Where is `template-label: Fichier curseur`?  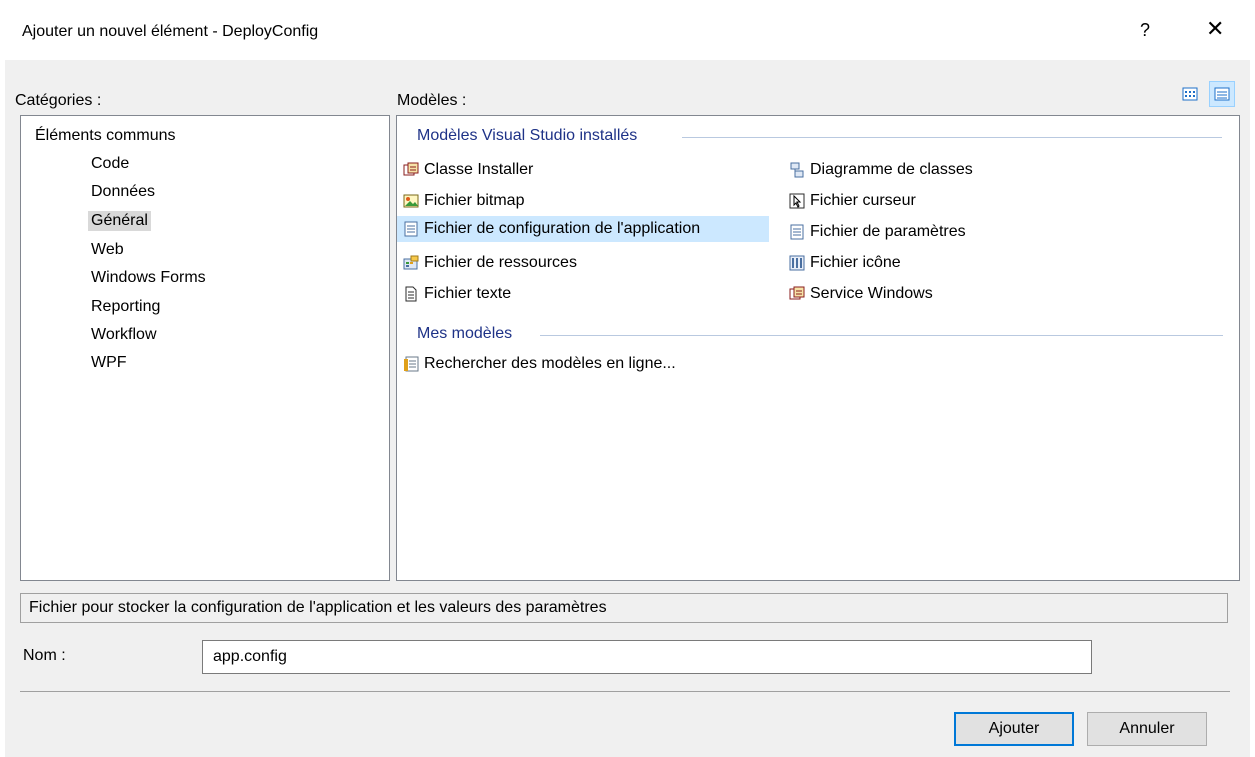
template-label: Fichier curseur is located at coordinates (863, 200).